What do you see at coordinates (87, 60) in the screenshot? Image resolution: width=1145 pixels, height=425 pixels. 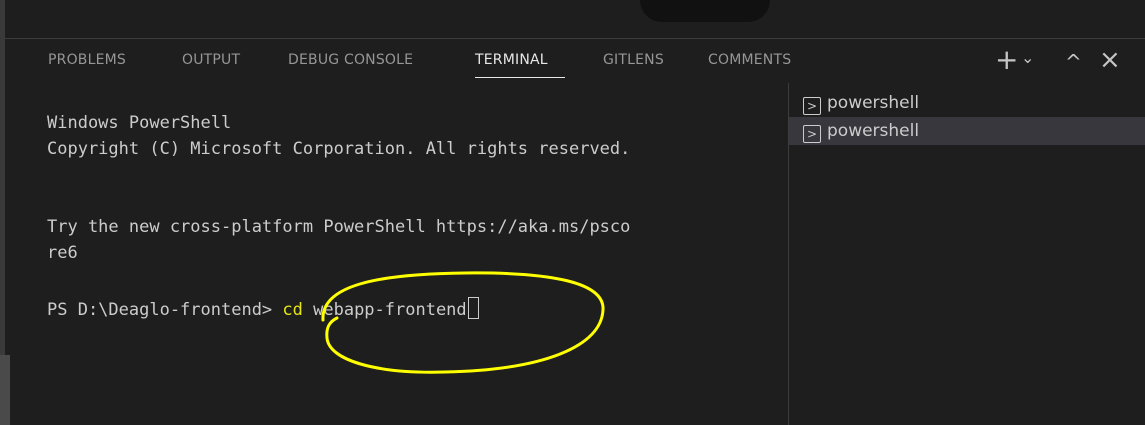 I see `tab-problems: PROBLEMS` at bounding box center [87, 60].